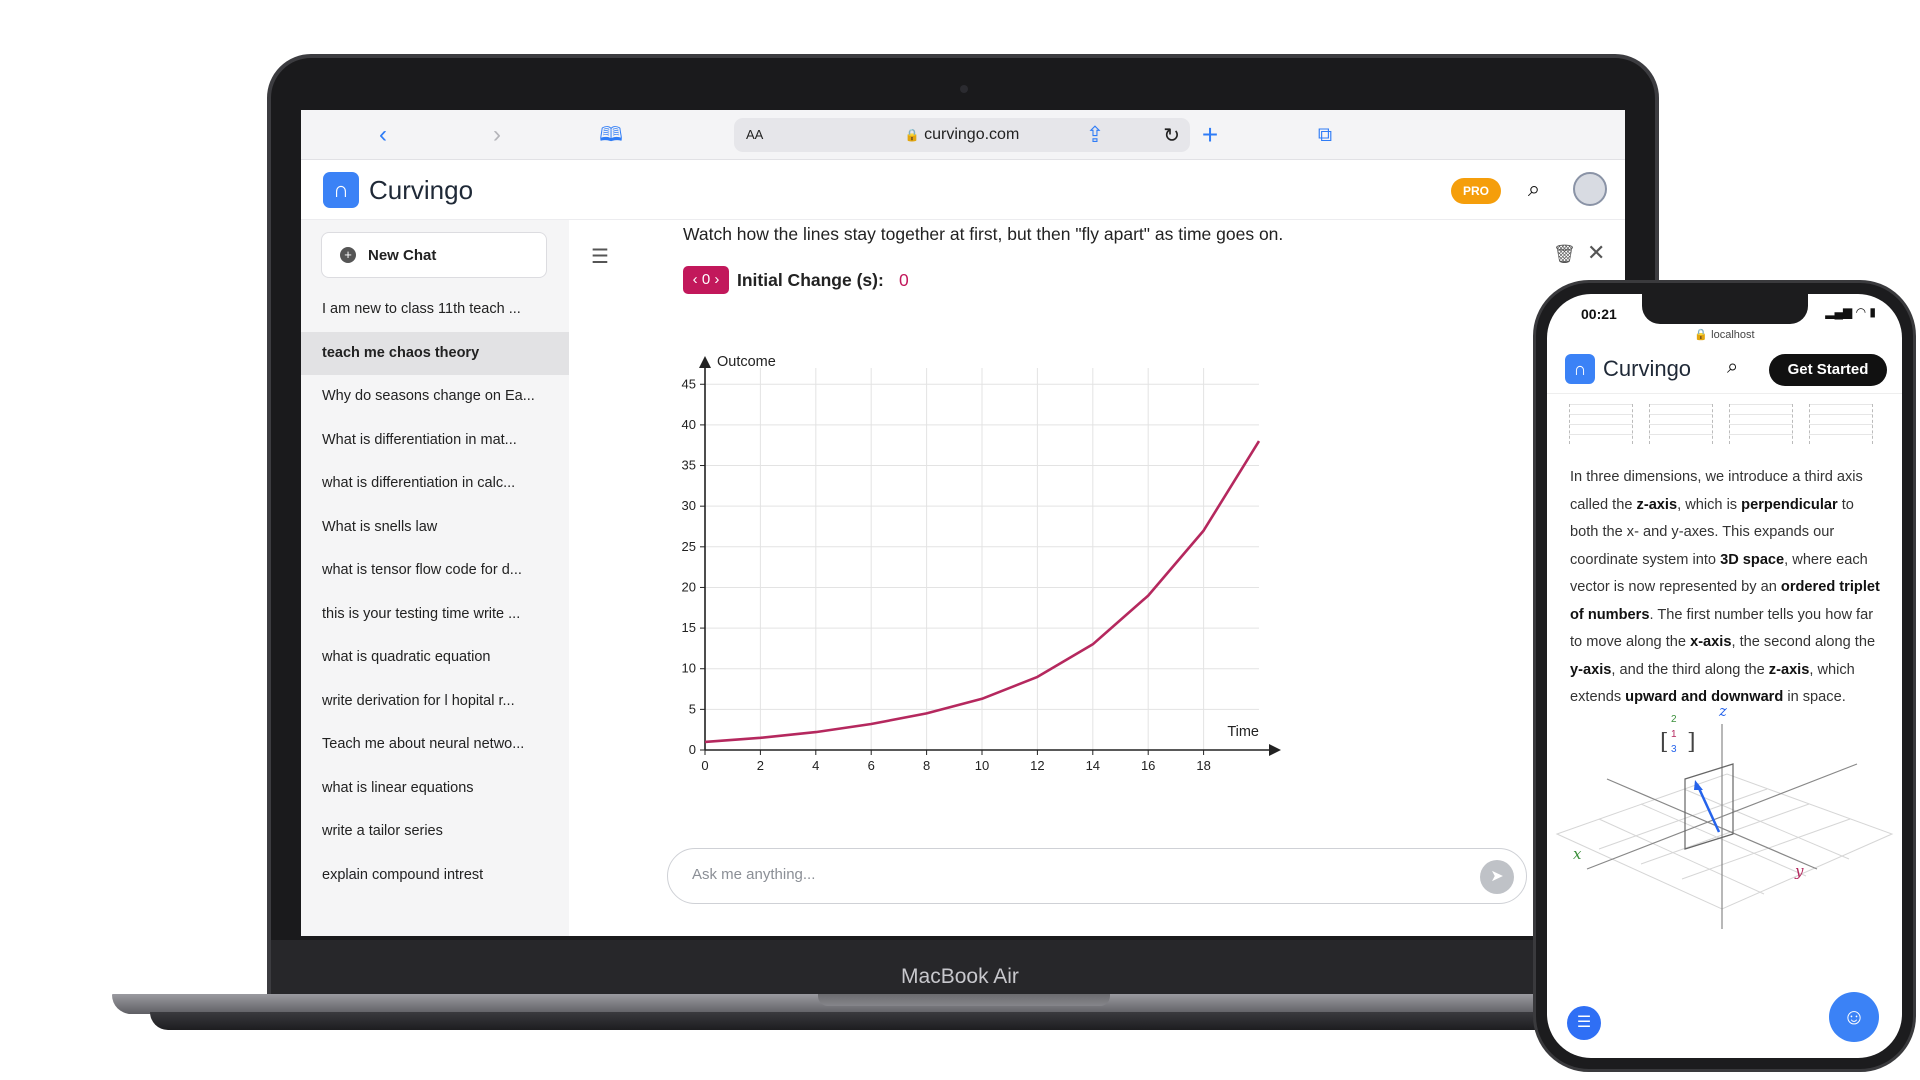 Image resolution: width=1920 pixels, height=1080 pixels. I want to click on x-tick-label: 10, so click(982, 765).